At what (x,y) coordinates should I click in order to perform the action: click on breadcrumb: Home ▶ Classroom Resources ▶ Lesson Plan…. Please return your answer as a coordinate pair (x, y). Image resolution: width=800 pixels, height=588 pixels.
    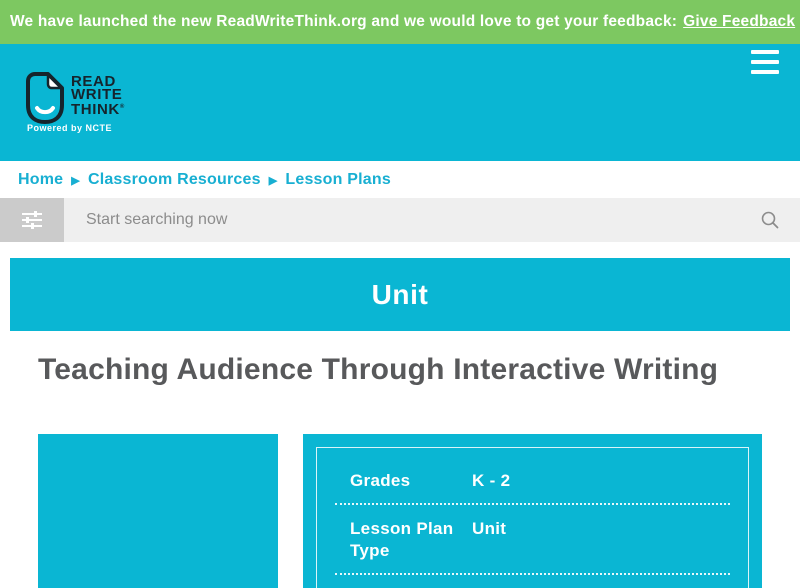
    Looking at the image, I should click on (400, 179).